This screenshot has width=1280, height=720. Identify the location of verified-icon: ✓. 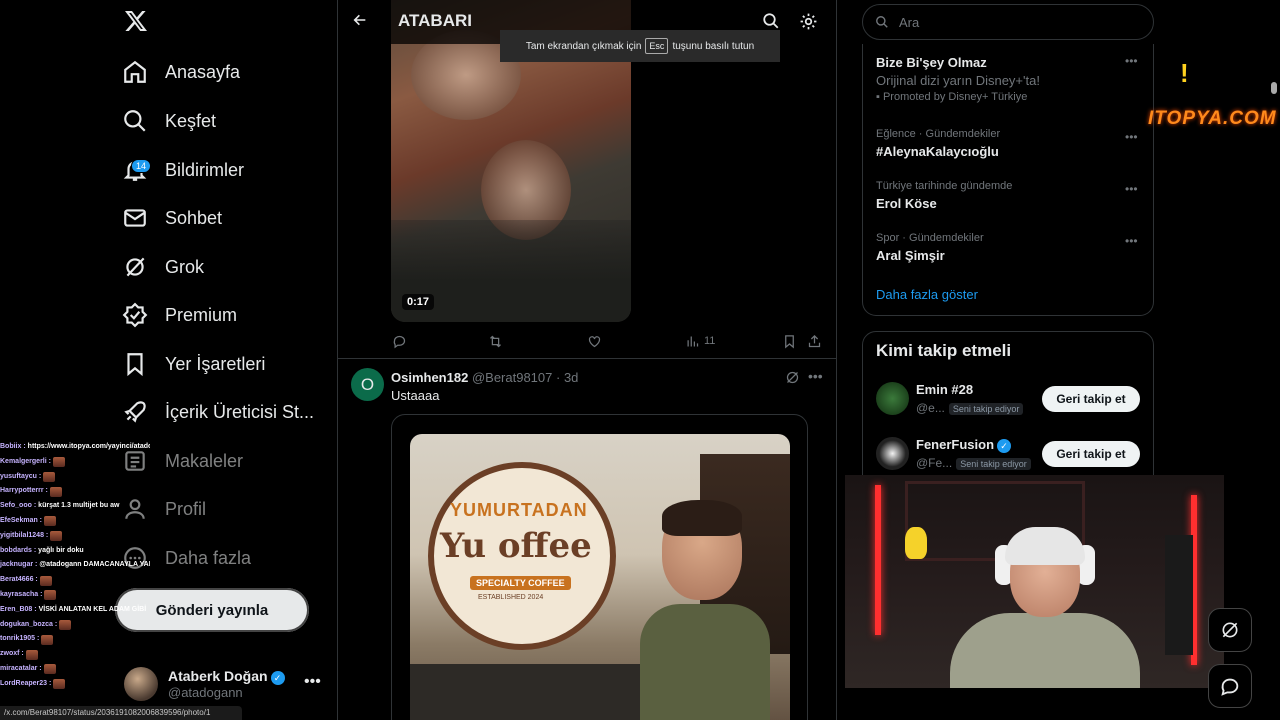
(277, 677).